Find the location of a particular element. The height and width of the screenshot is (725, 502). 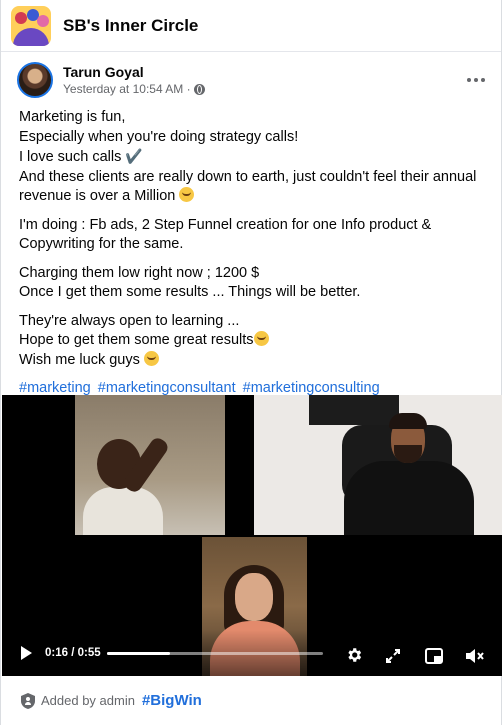

check-emoji: ✔️ is located at coordinates (134, 156).